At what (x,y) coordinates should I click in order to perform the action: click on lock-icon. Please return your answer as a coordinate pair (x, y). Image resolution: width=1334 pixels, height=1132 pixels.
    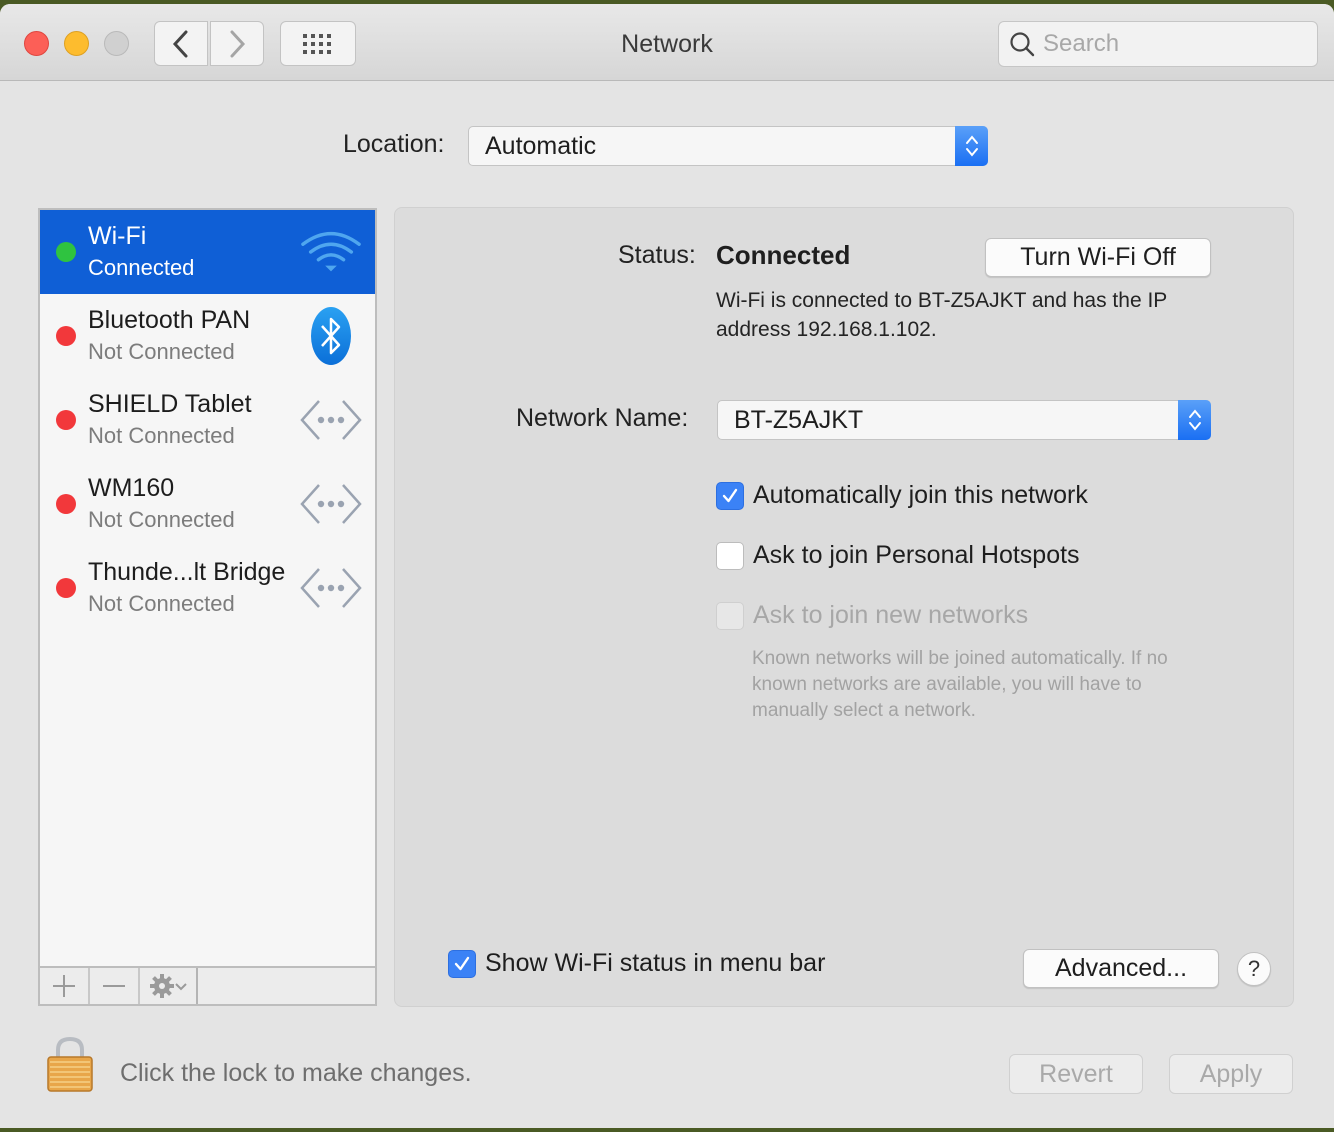
    Looking at the image, I should click on (70, 1064).